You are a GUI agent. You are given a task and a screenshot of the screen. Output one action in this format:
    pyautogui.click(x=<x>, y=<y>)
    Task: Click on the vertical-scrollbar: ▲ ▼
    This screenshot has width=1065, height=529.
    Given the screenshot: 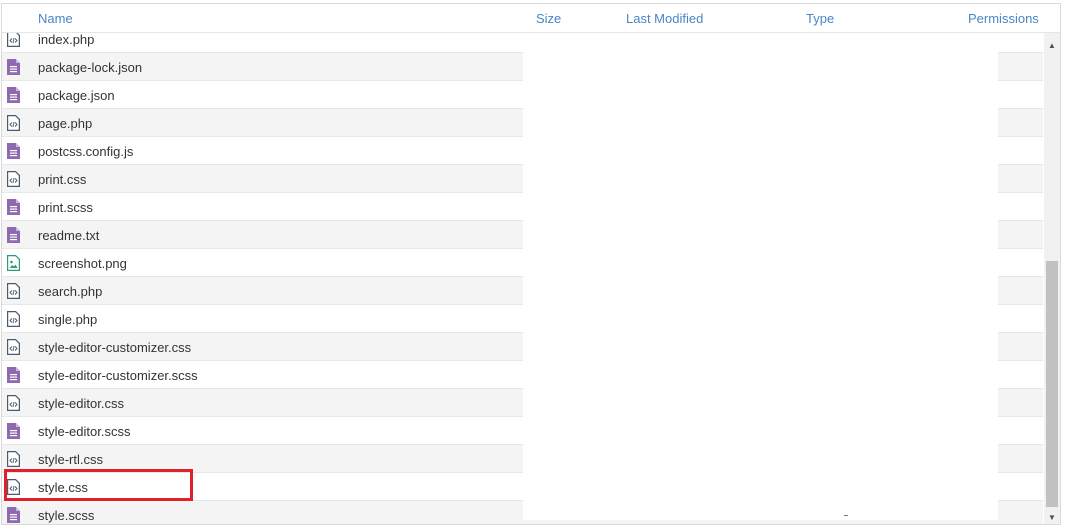 What is the action you would take?
    pyautogui.click(x=1052, y=278)
    